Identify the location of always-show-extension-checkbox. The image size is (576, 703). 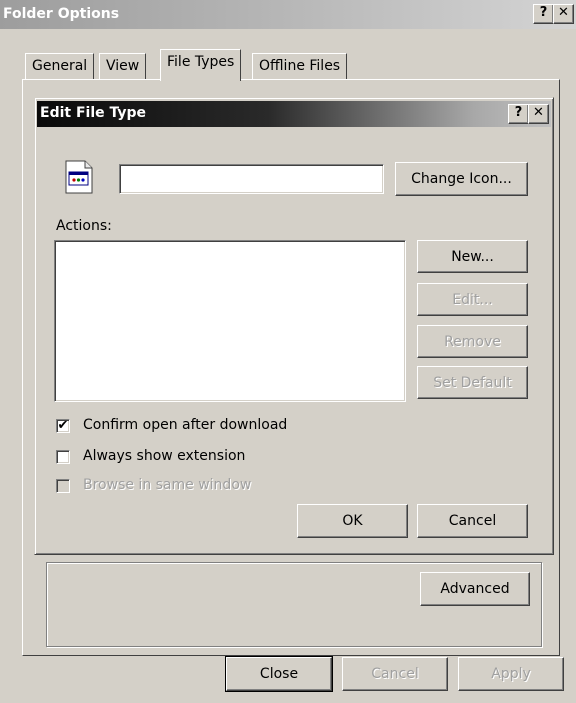
(63, 457).